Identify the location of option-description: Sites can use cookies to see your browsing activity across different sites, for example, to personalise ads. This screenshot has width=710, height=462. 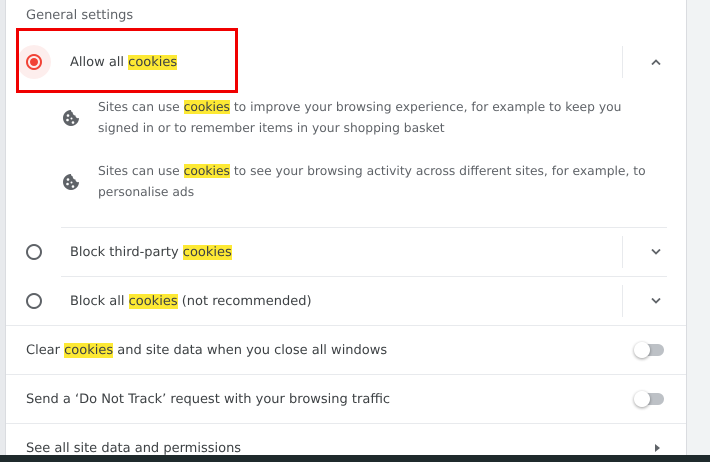
(372, 182).